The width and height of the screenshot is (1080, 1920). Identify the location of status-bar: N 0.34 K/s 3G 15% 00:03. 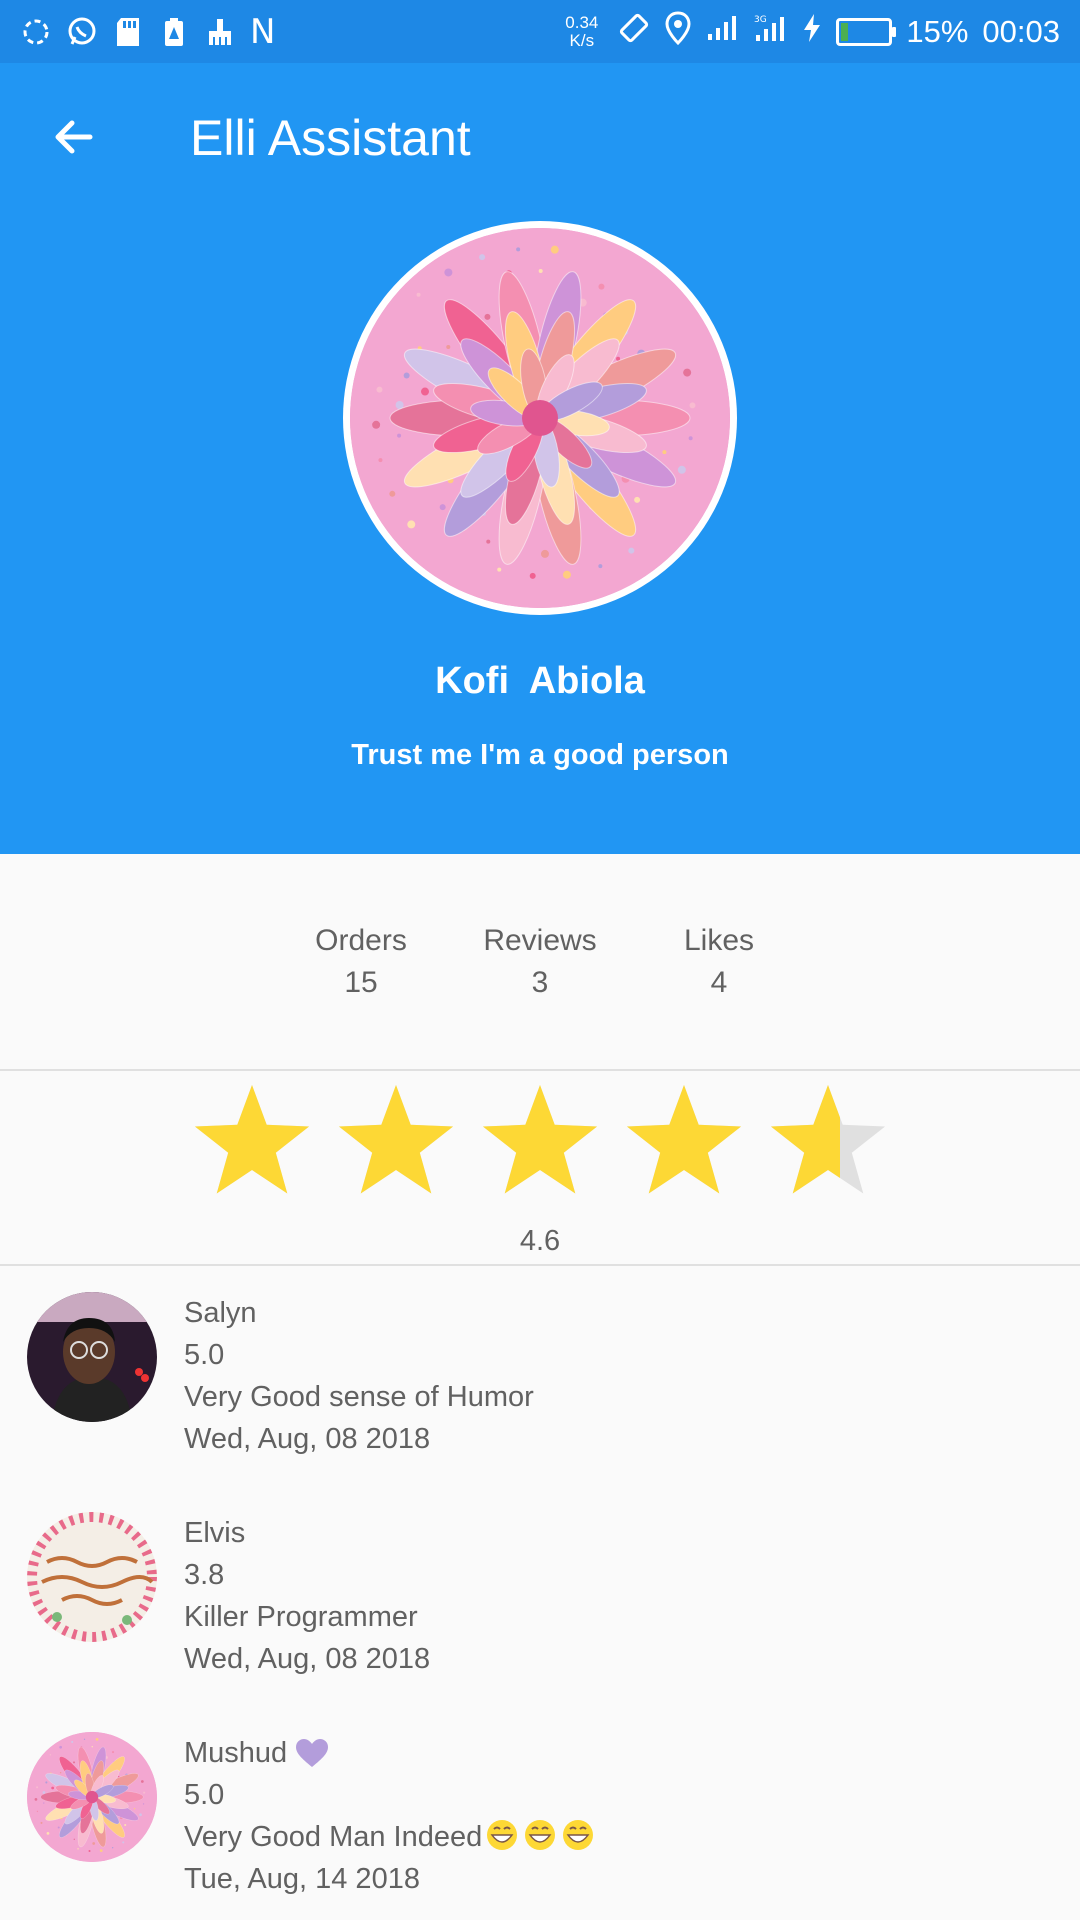
(540, 31).